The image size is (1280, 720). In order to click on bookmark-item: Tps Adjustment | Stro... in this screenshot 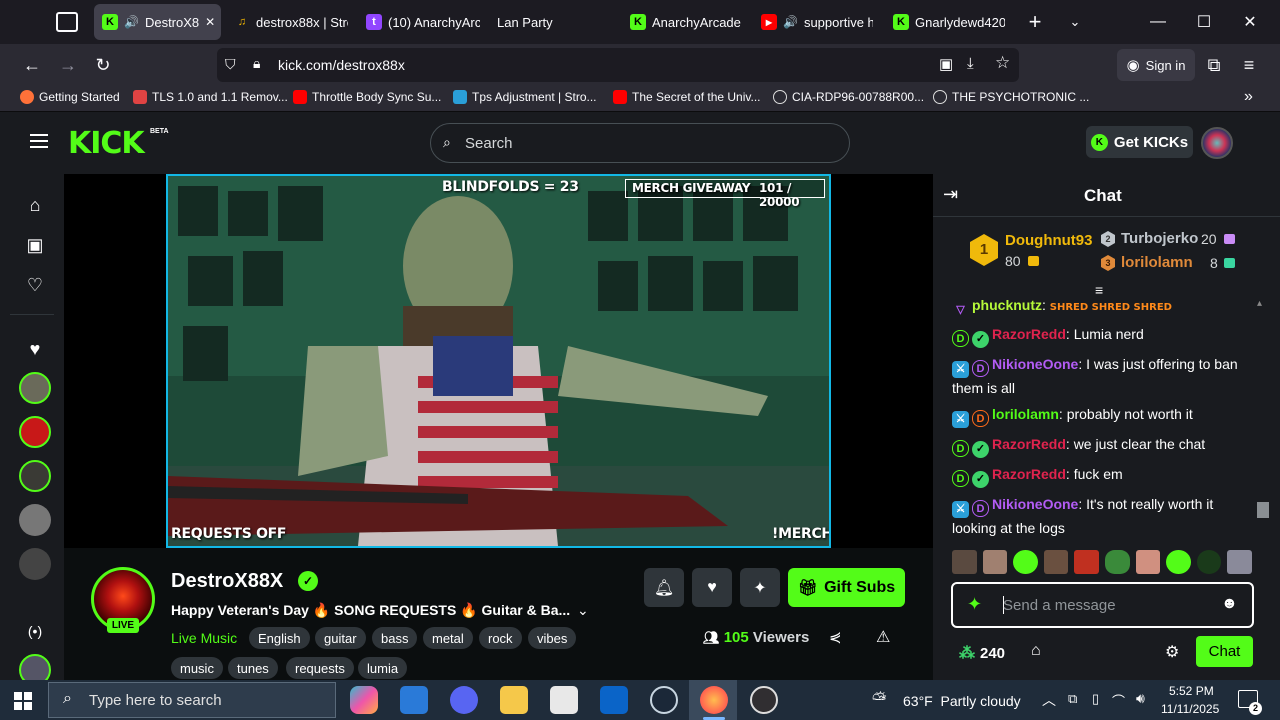, I will do `click(525, 97)`.